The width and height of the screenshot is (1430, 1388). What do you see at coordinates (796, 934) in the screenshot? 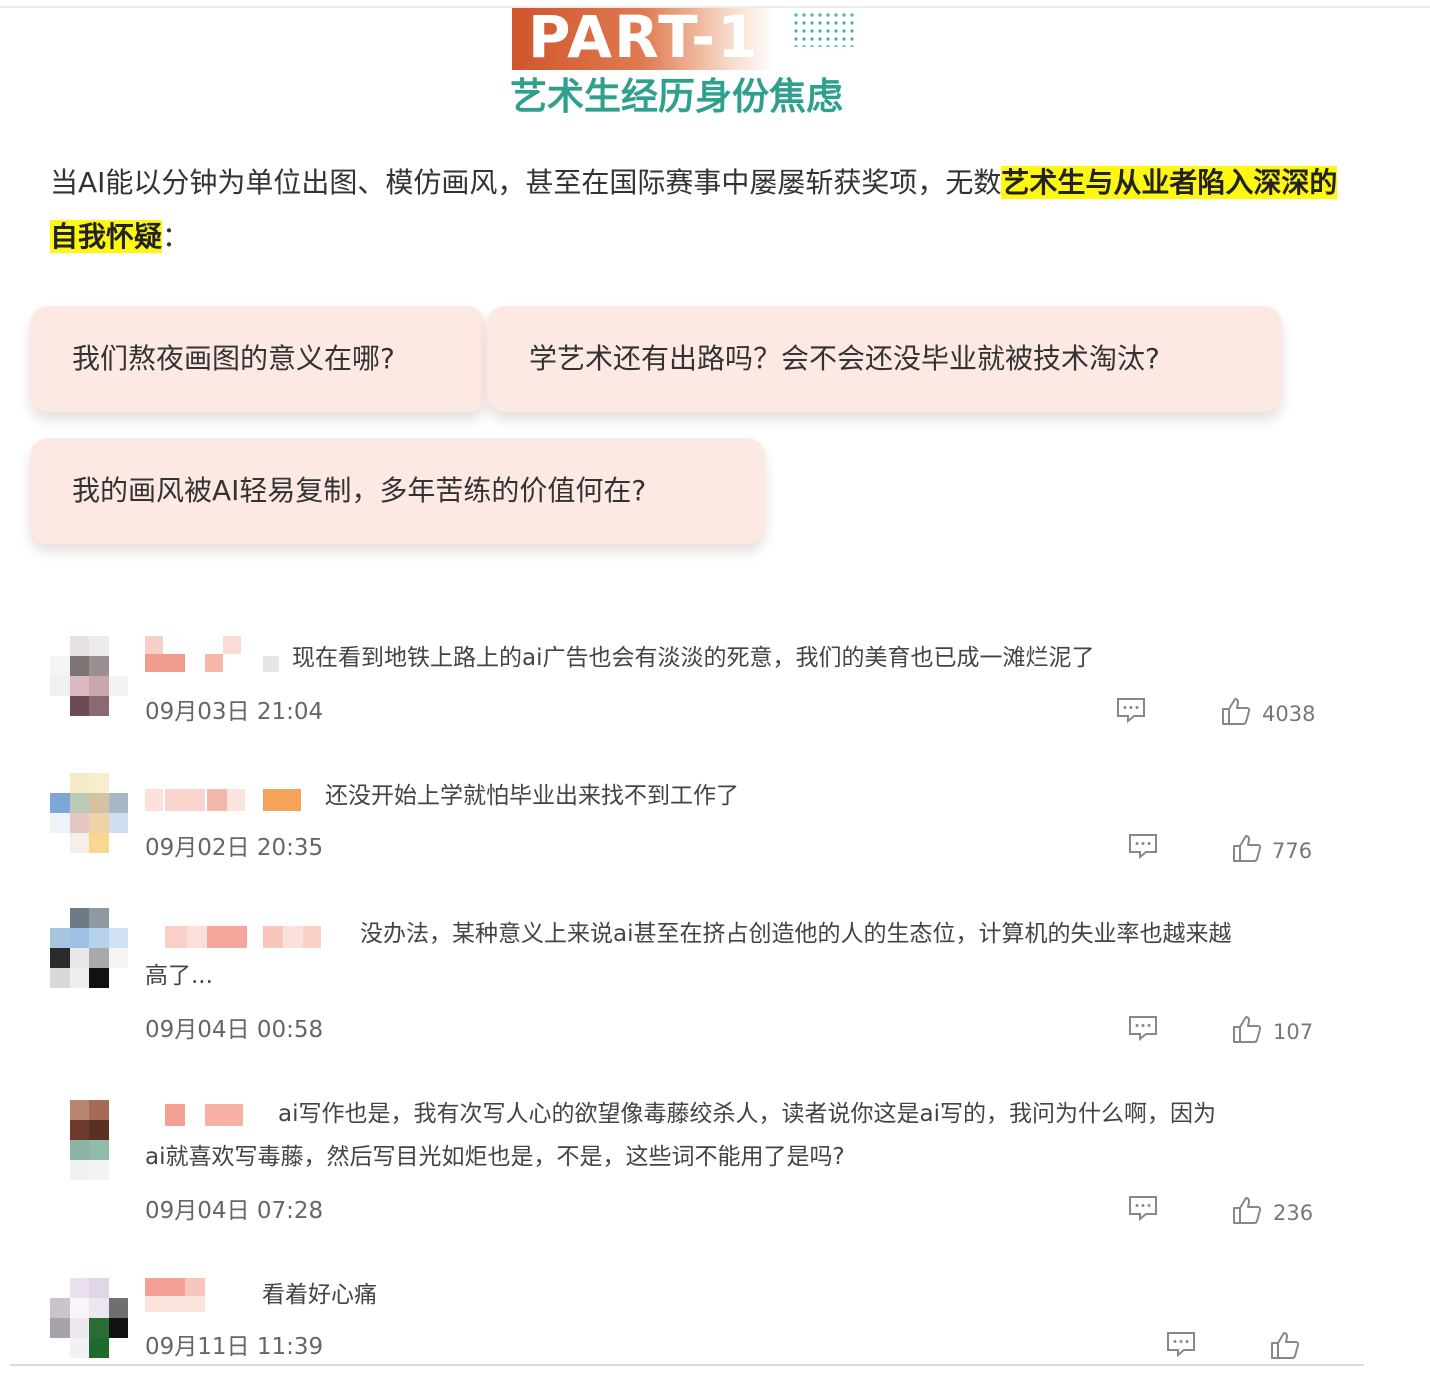
I see `comment-text-line-1: 没办法，某种意义上来说ai甚至在挤占创造他的人的生态位，计算机的失业率也越来越` at bounding box center [796, 934].